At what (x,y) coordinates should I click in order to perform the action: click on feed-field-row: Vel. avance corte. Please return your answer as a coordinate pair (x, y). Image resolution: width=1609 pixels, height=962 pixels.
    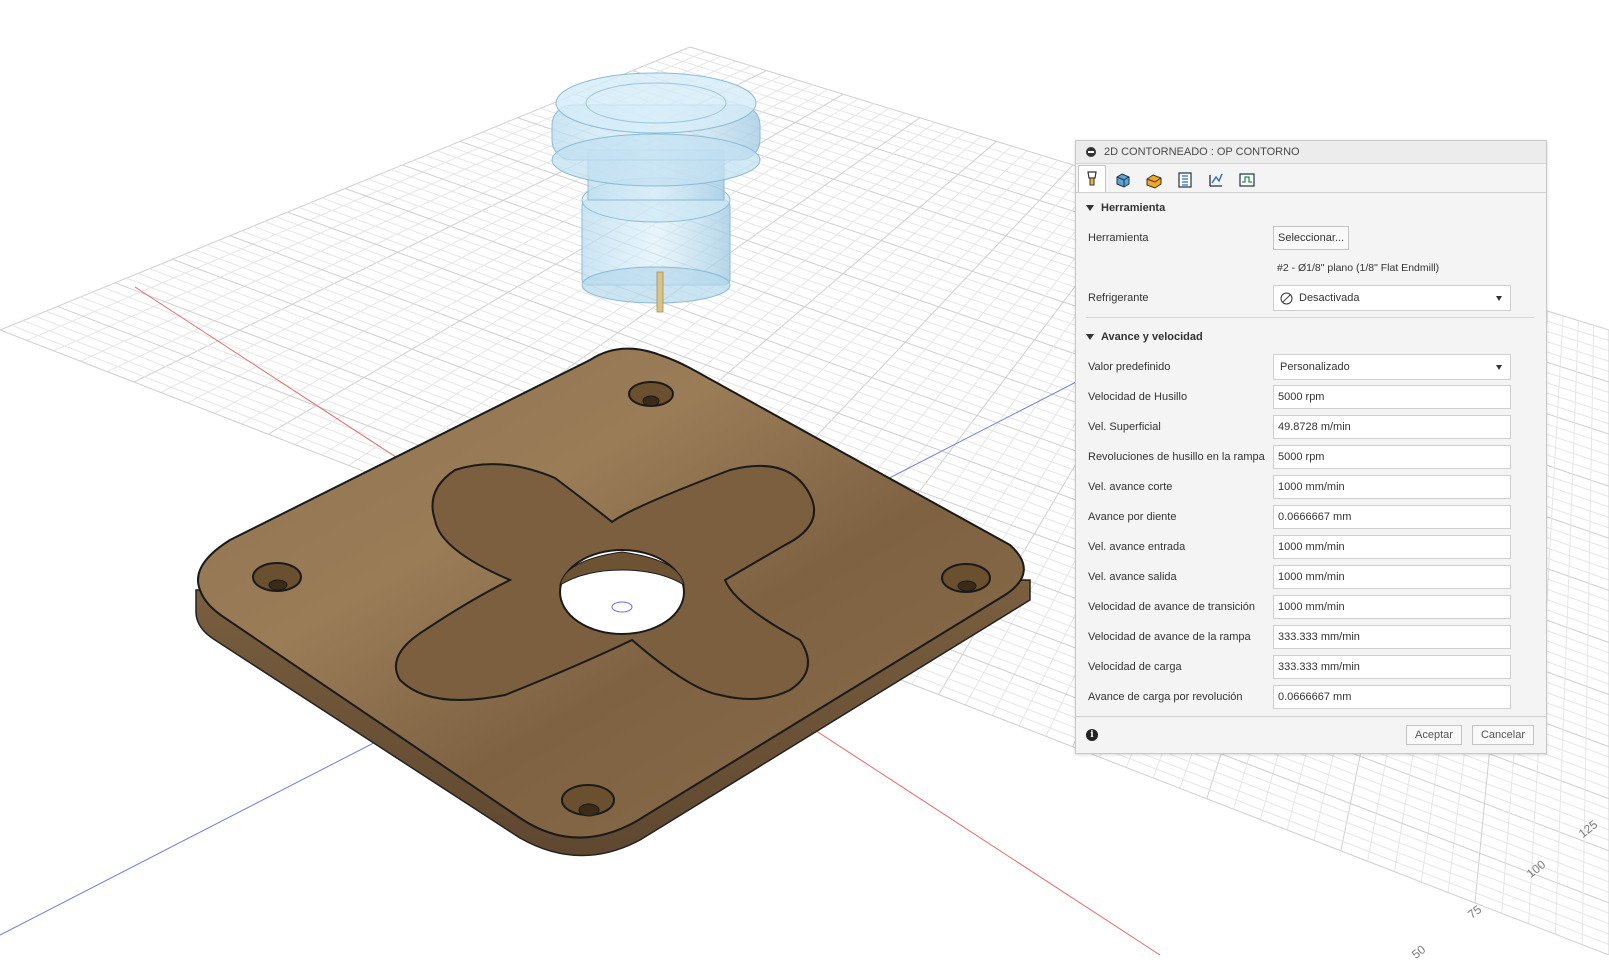
    Looking at the image, I should click on (1311, 487).